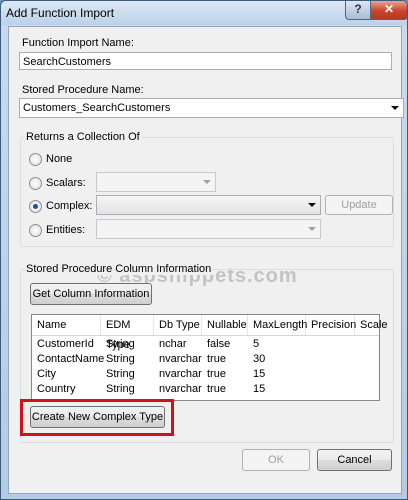 Image resolution: width=408 pixels, height=500 pixels. Describe the element at coordinates (208, 229) in the screenshot. I see `entities-dropdown` at that location.